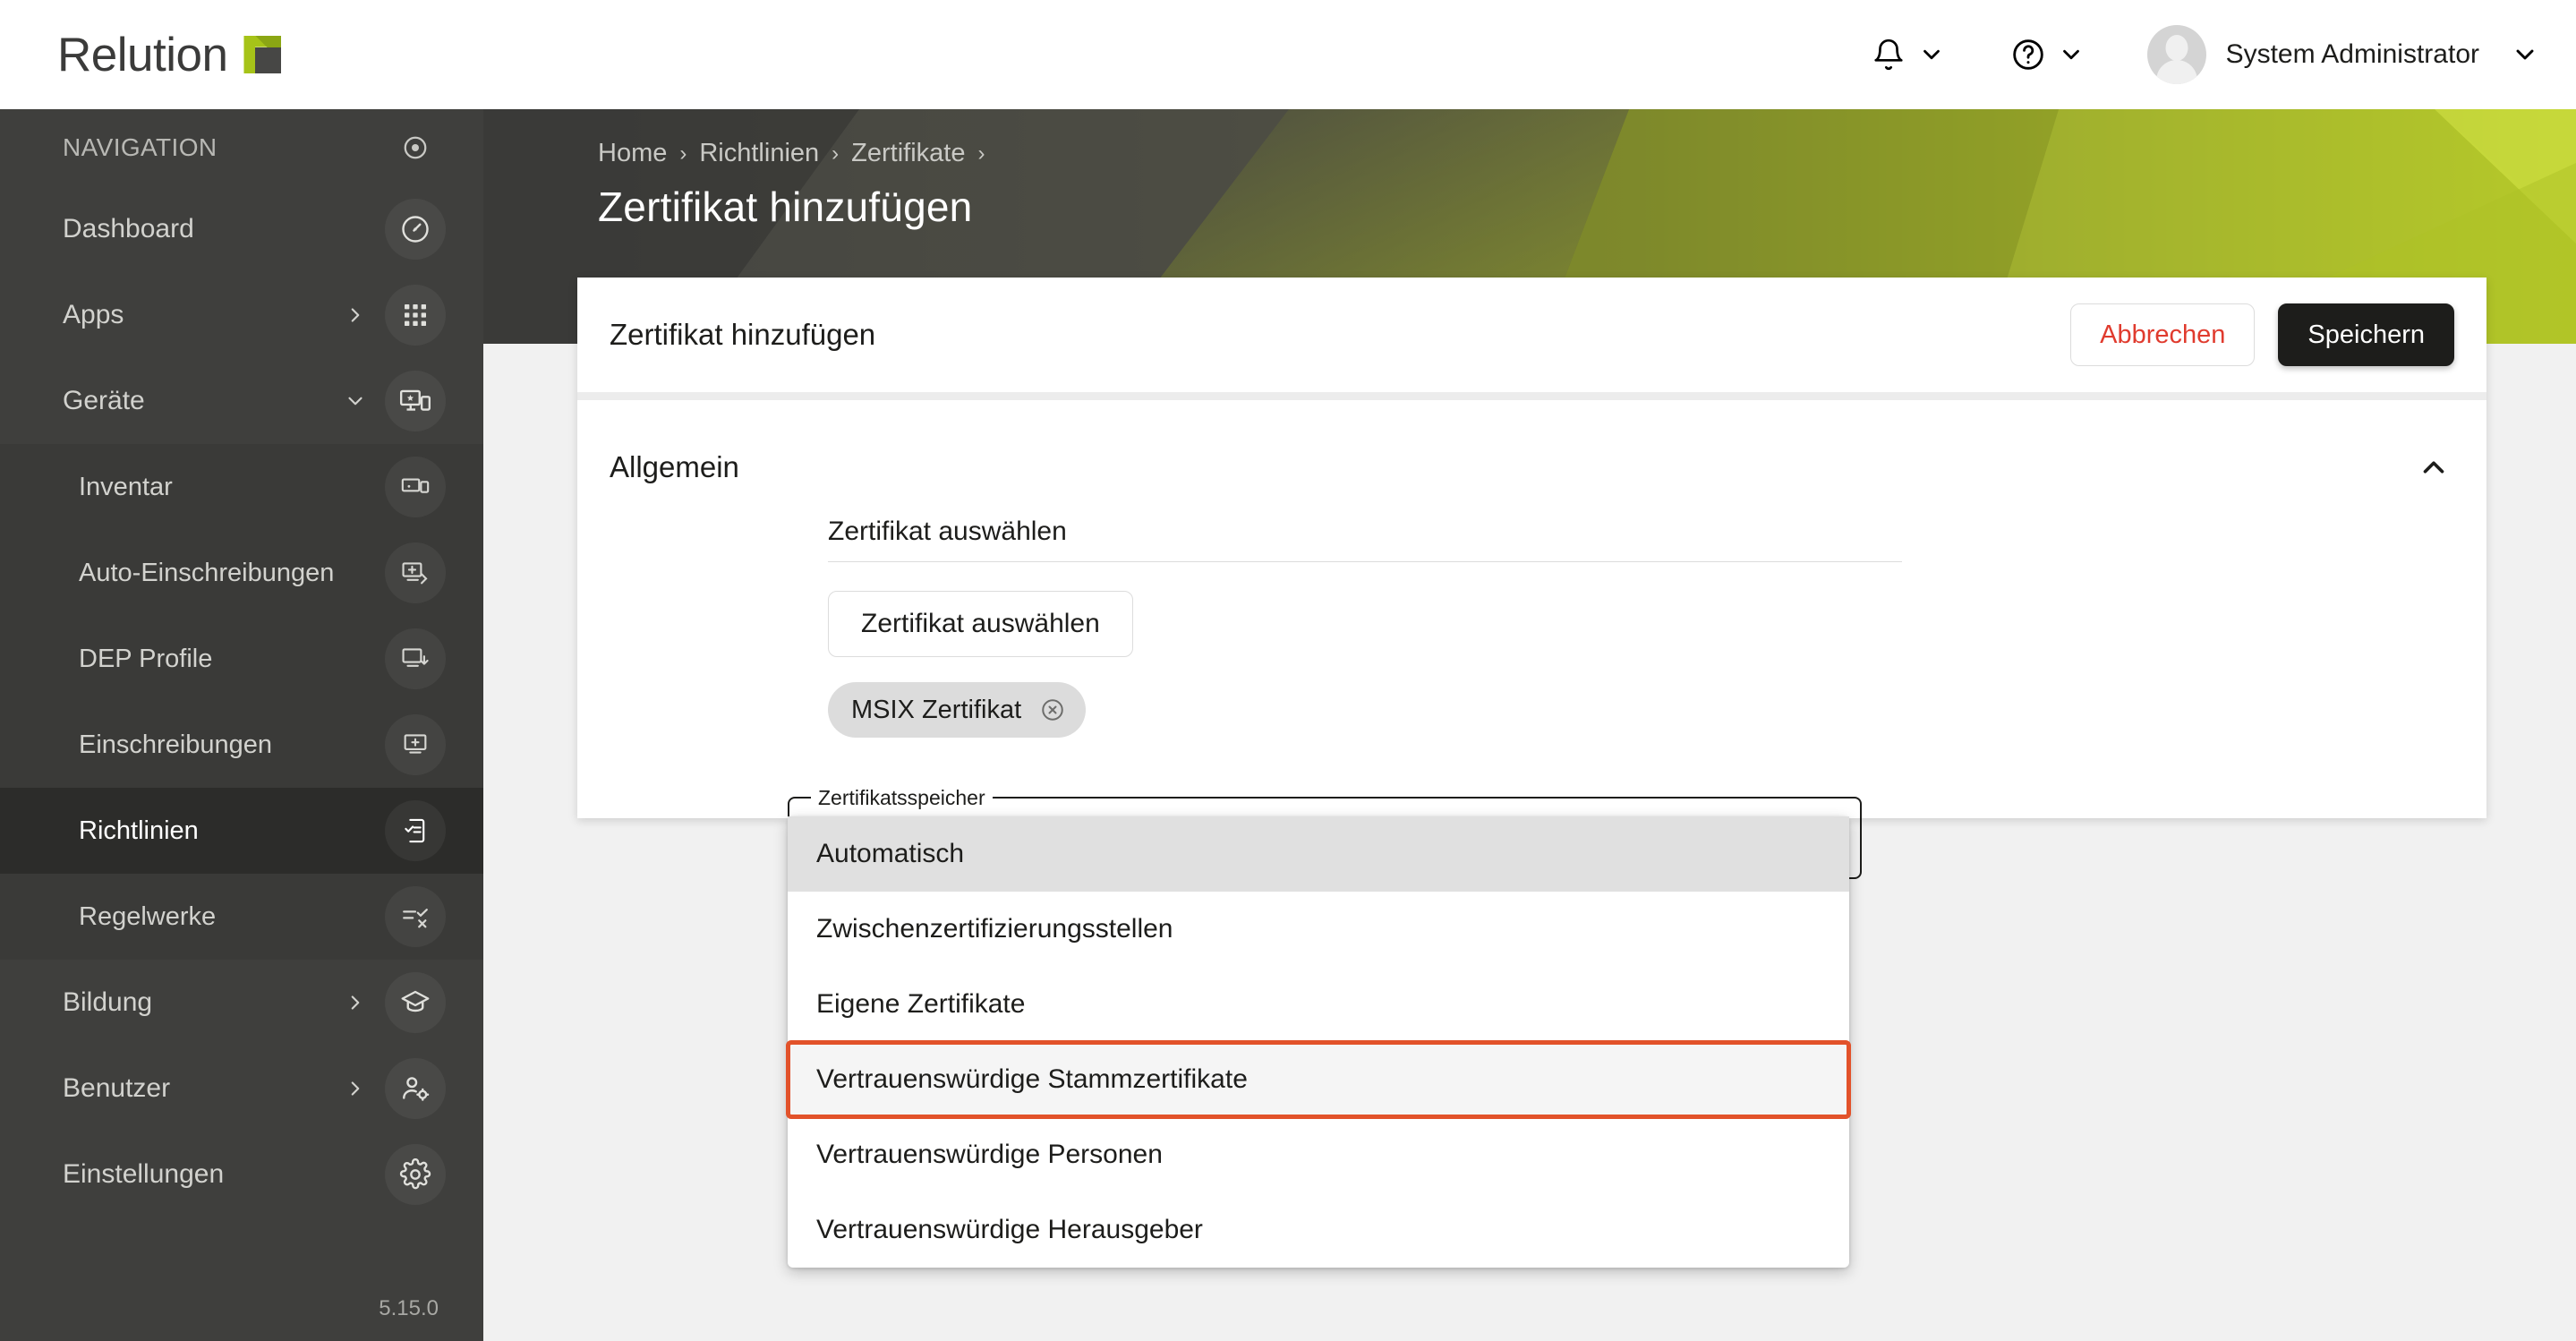 Image resolution: width=2576 pixels, height=1341 pixels. What do you see at coordinates (1318, 1154) in the screenshot?
I see `dropdown-option-vertrauenswuerdige-personen: Vertrauenswürdige Personen` at bounding box center [1318, 1154].